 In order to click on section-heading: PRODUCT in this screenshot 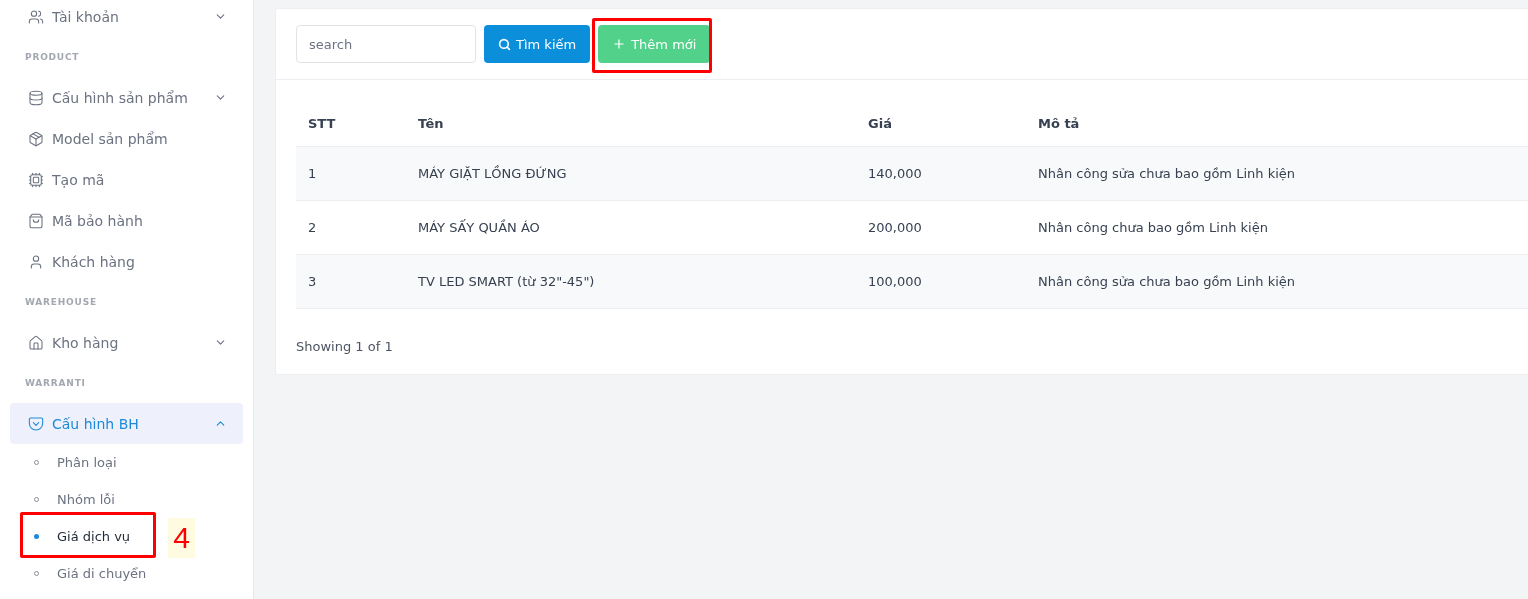, I will do `click(52, 57)`.